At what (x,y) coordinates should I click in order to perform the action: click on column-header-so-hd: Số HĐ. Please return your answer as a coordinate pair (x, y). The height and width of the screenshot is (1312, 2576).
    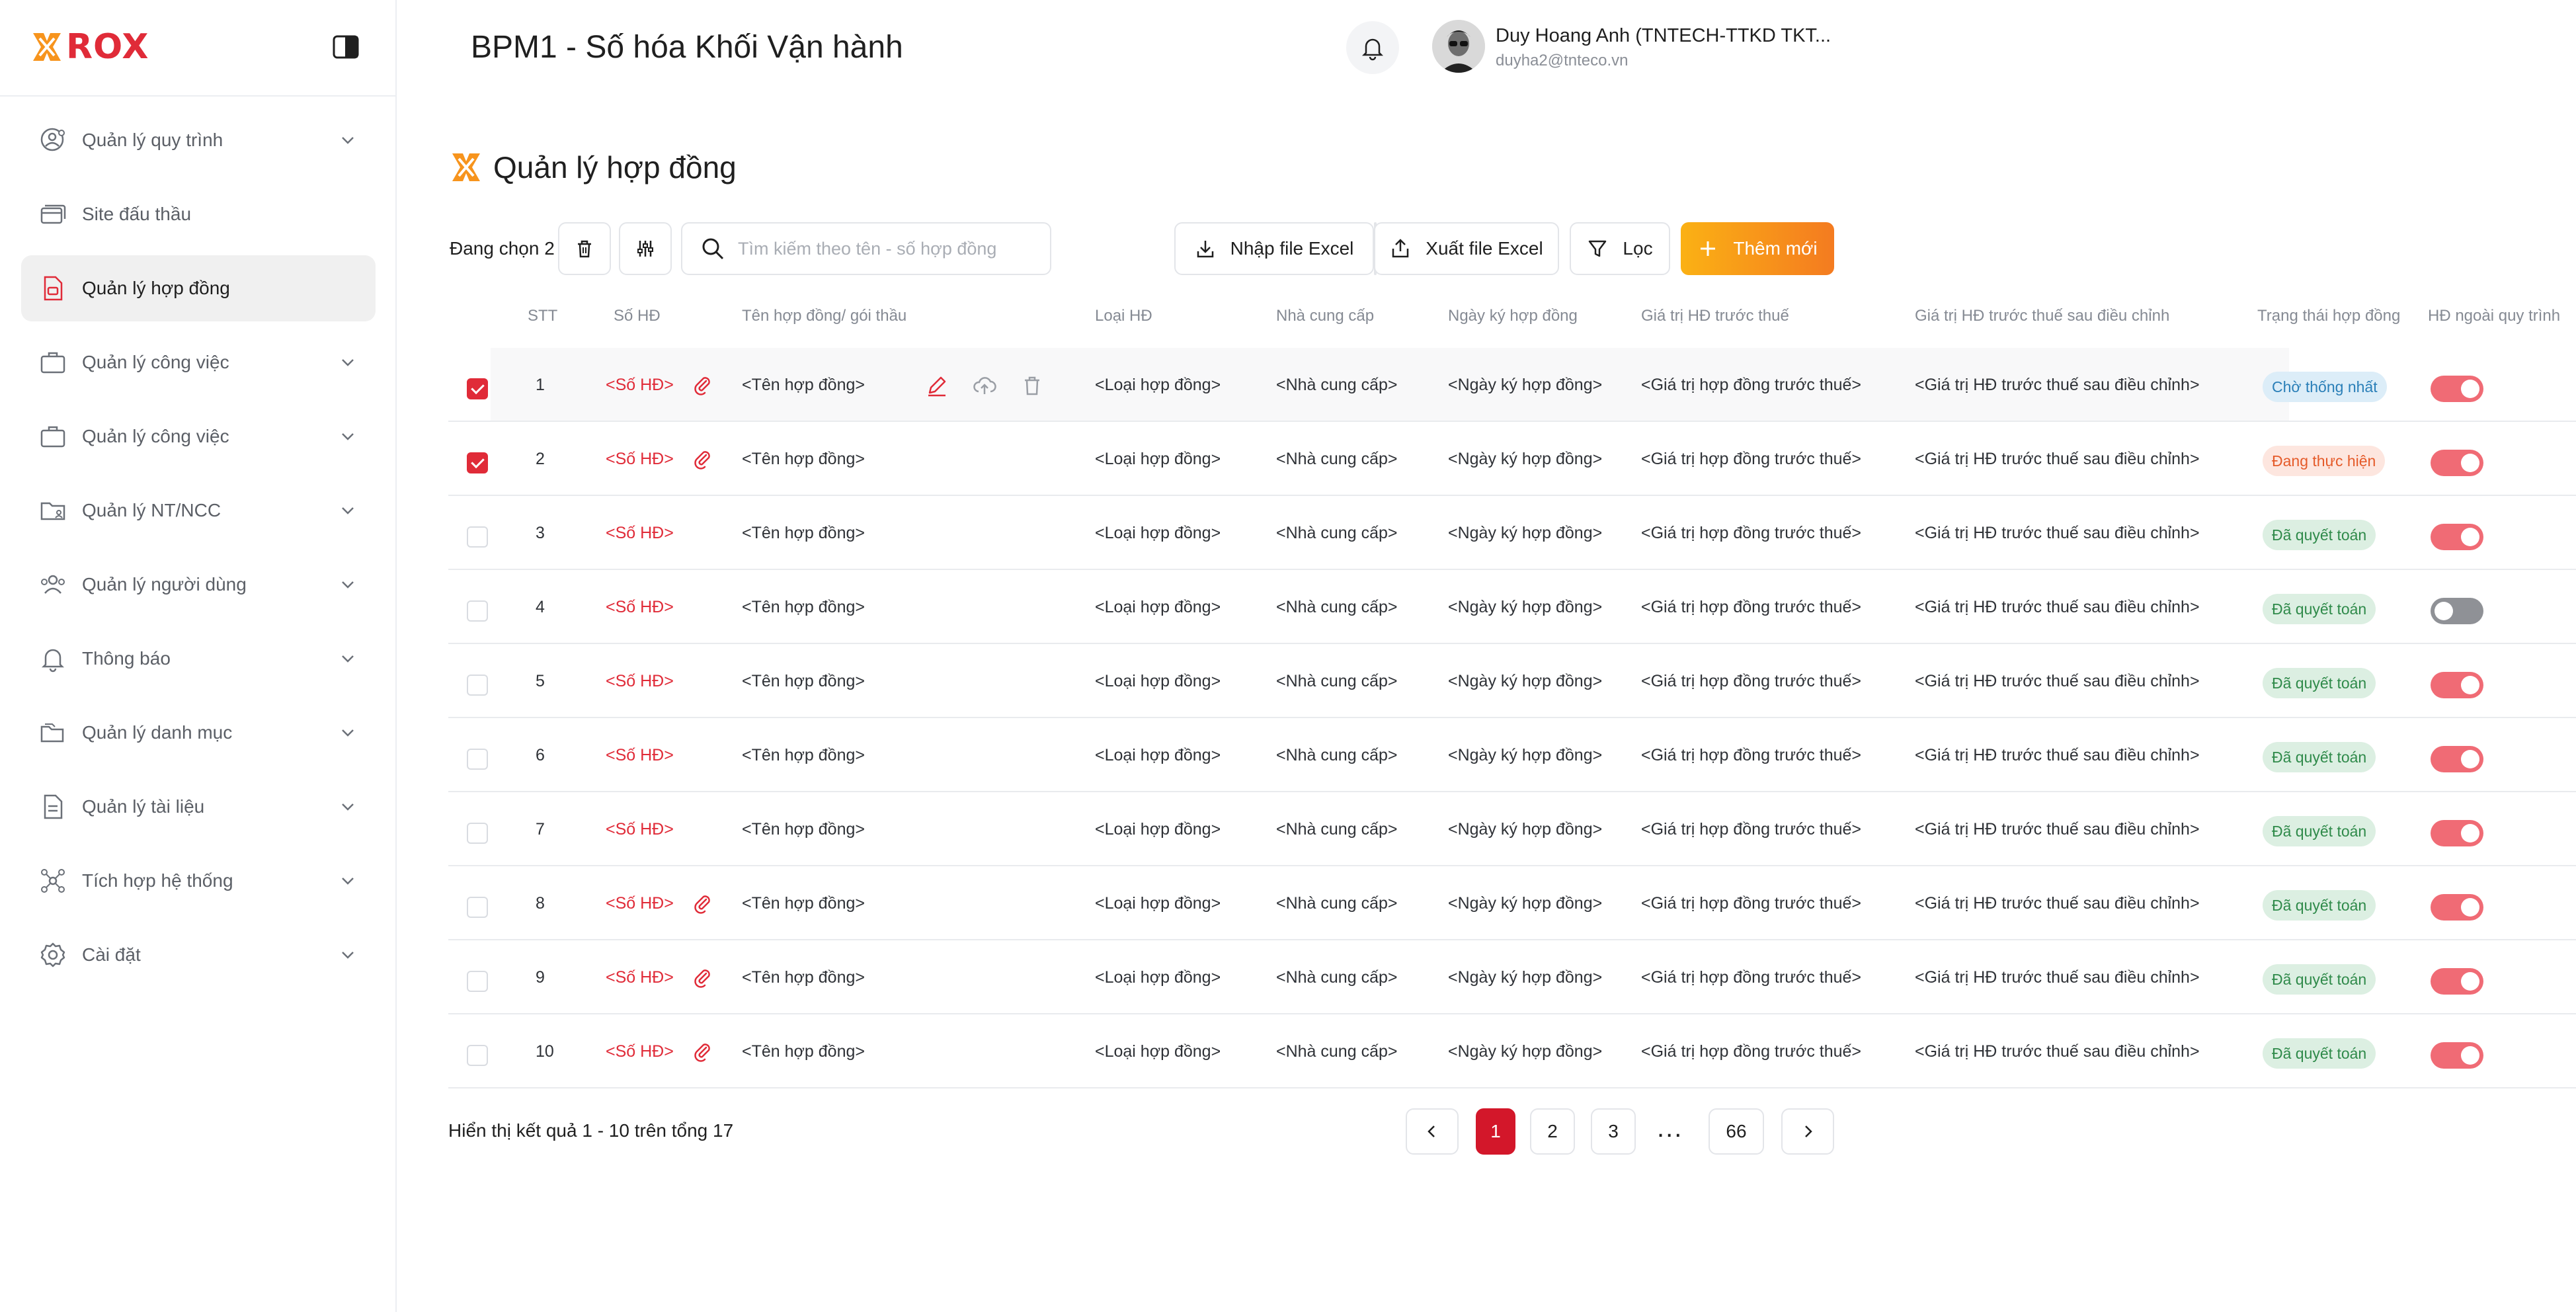
    Looking at the image, I should click on (637, 316).